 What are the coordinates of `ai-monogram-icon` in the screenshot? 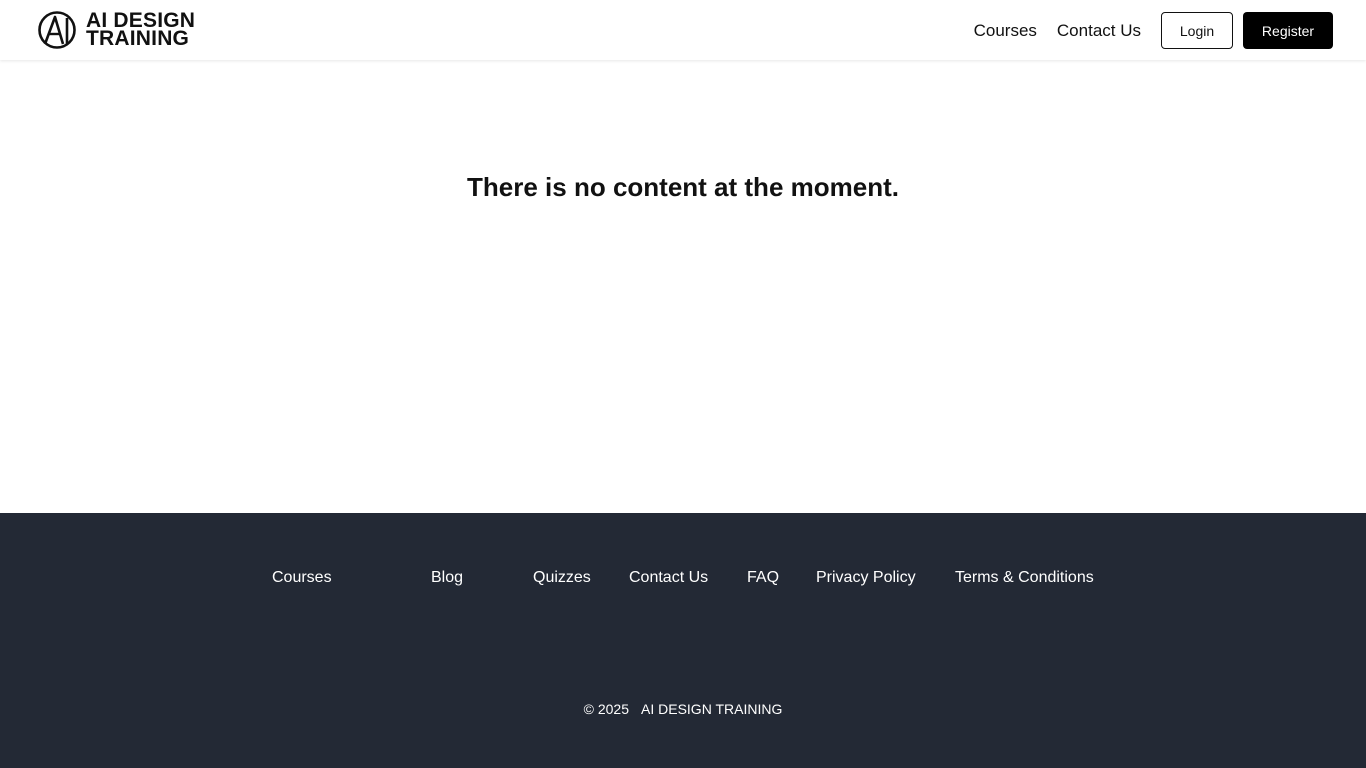 It's located at (57, 30).